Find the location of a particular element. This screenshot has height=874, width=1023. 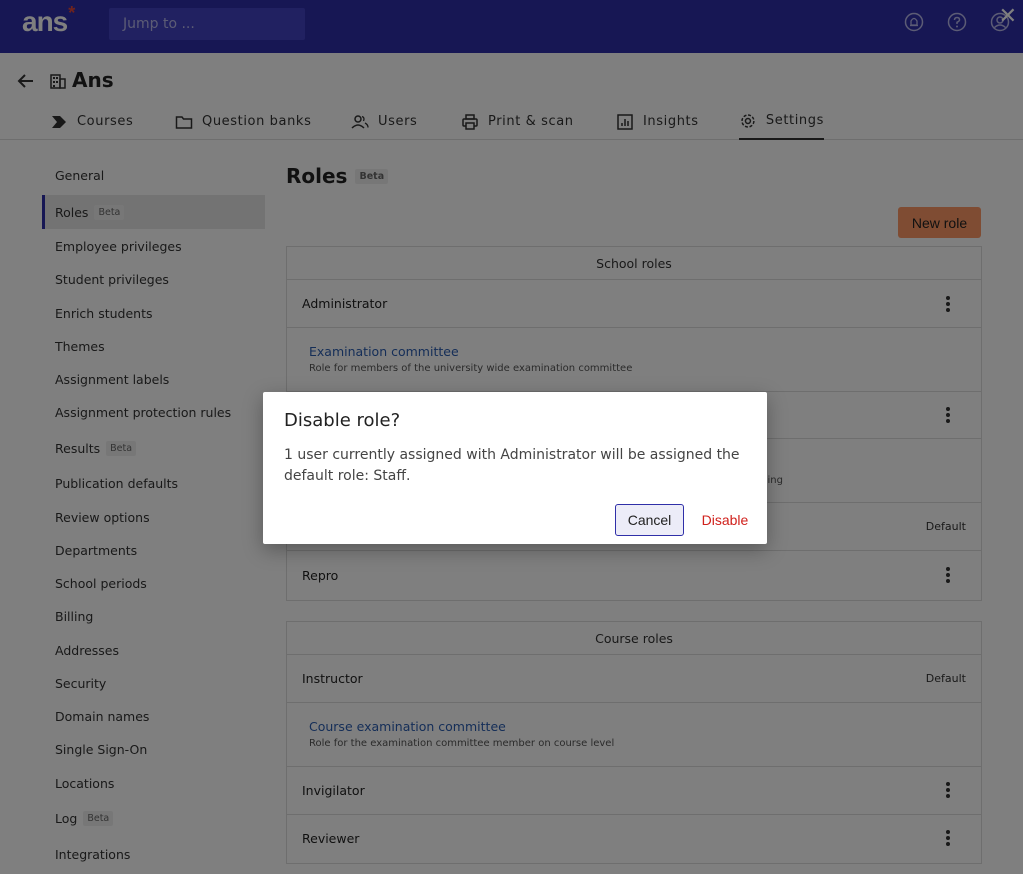

dialog-title: Disable role? is located at coordinates (342, 420).